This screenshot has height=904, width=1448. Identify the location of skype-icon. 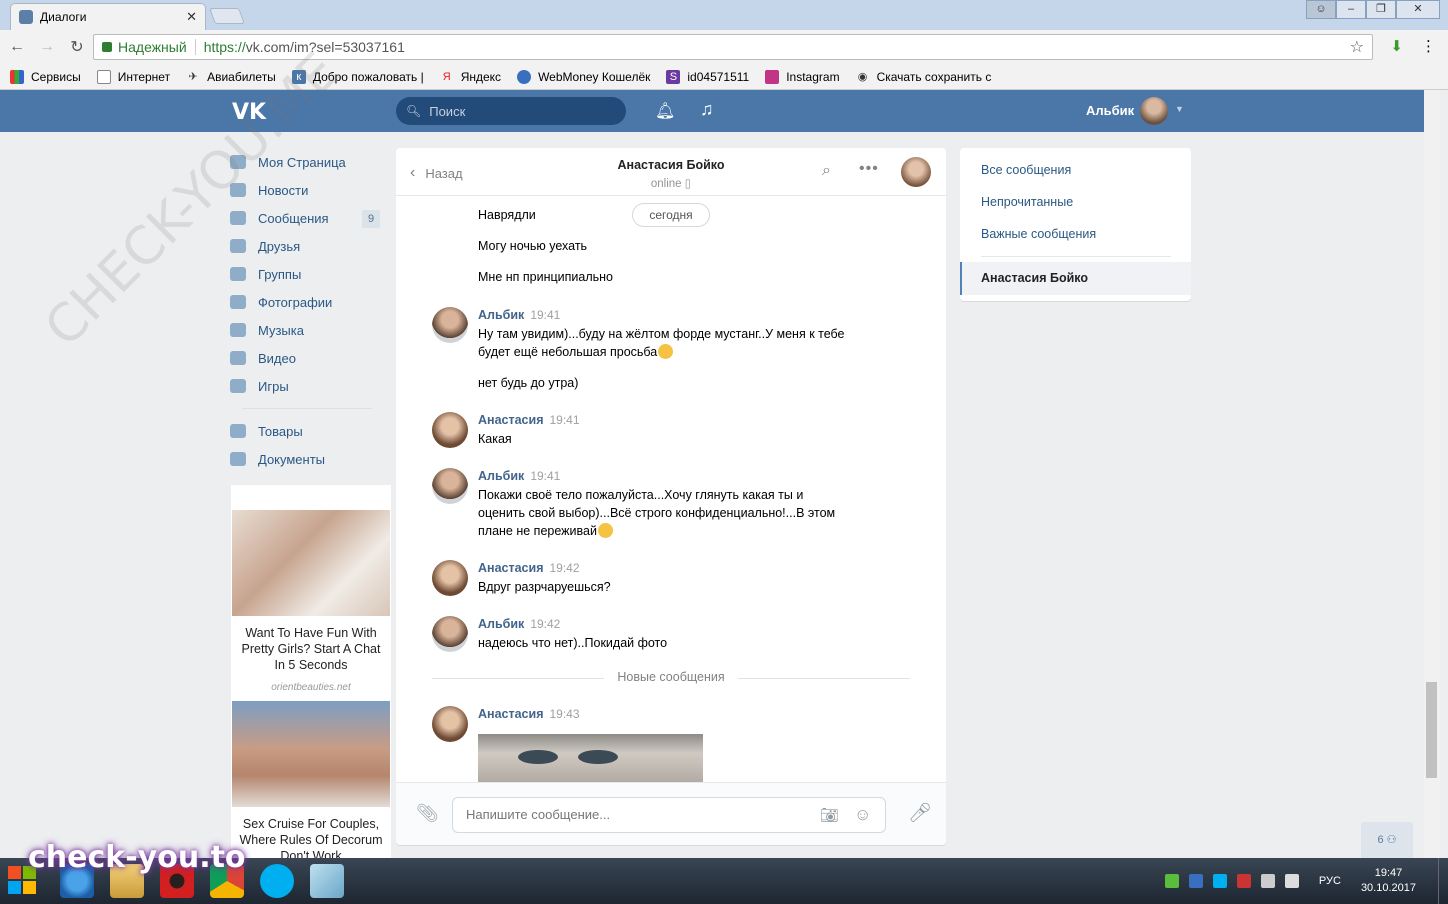
(277, 881).